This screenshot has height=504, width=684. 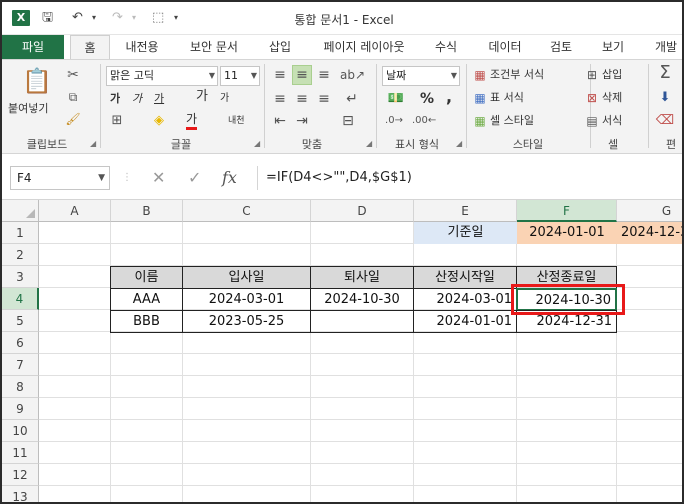 What do you see at coordinates (424, 121) in the screenshot?
I see `decrease-decimal-icon: .00←` at bounding box center [424, 121].